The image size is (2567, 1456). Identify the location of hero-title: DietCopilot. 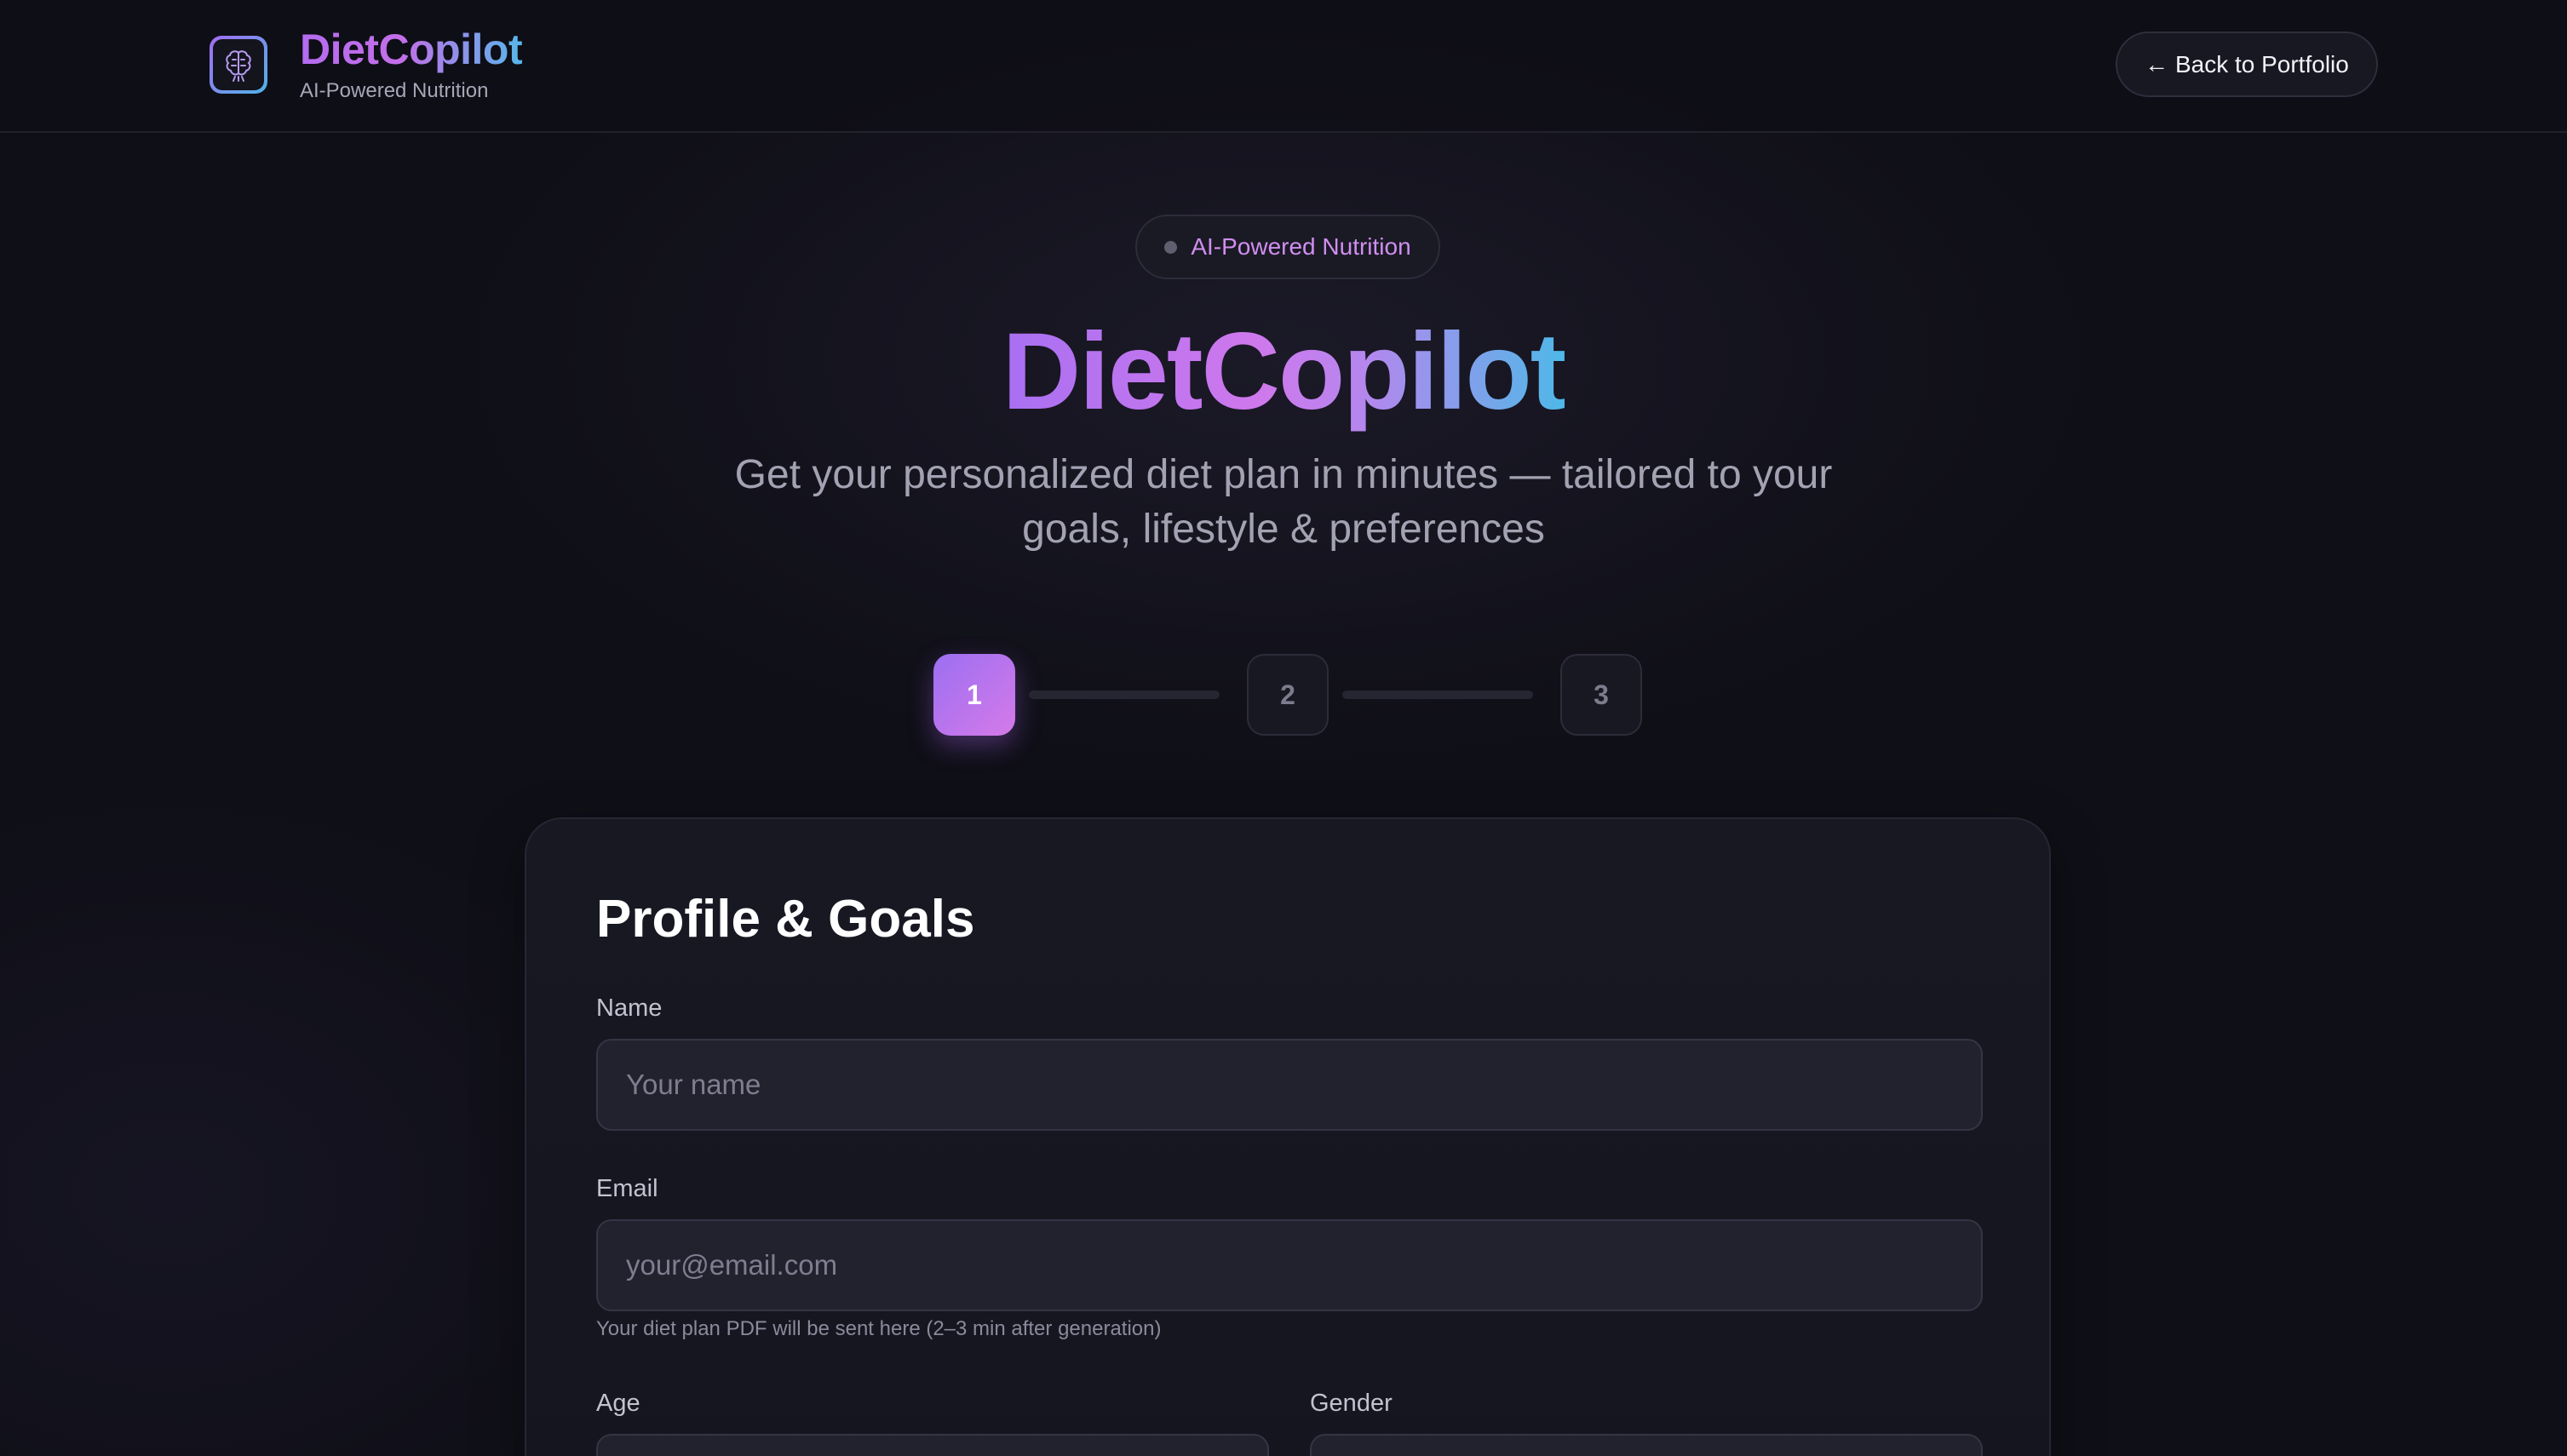
(1283, 372).